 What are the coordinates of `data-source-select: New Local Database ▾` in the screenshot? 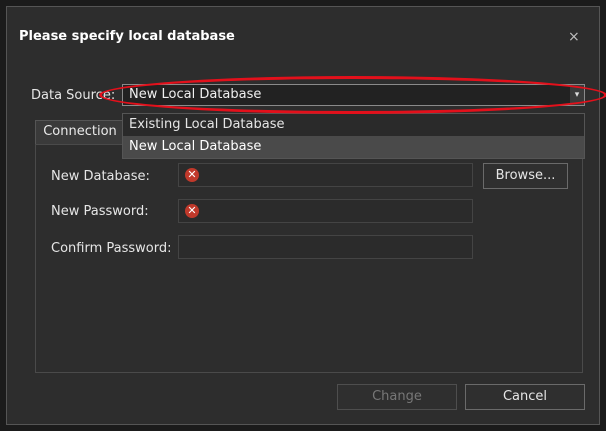 It's located at (353, 95).